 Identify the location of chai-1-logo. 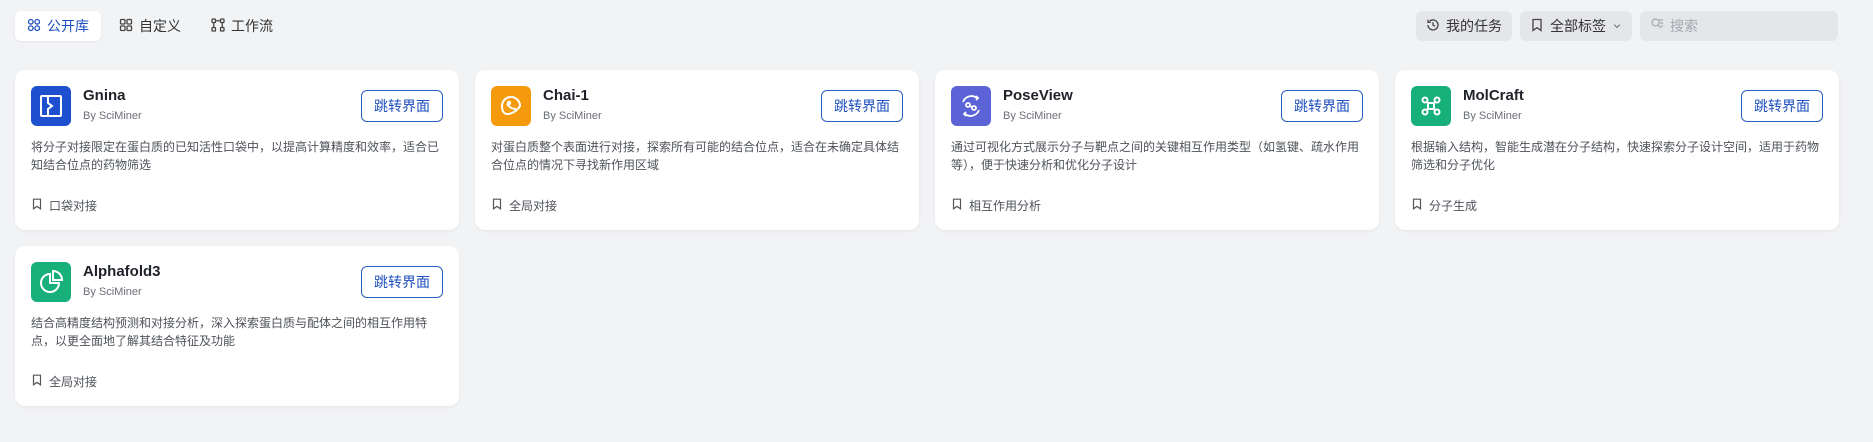
(511, 106).